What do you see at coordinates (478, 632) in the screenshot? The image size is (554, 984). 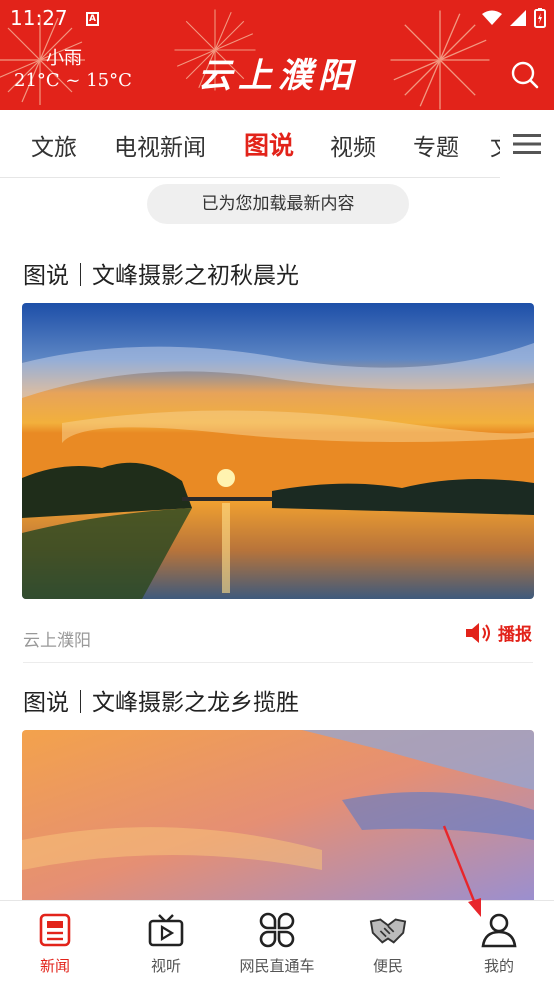 I see `speaker-icon` at bounding box center [478, 632].